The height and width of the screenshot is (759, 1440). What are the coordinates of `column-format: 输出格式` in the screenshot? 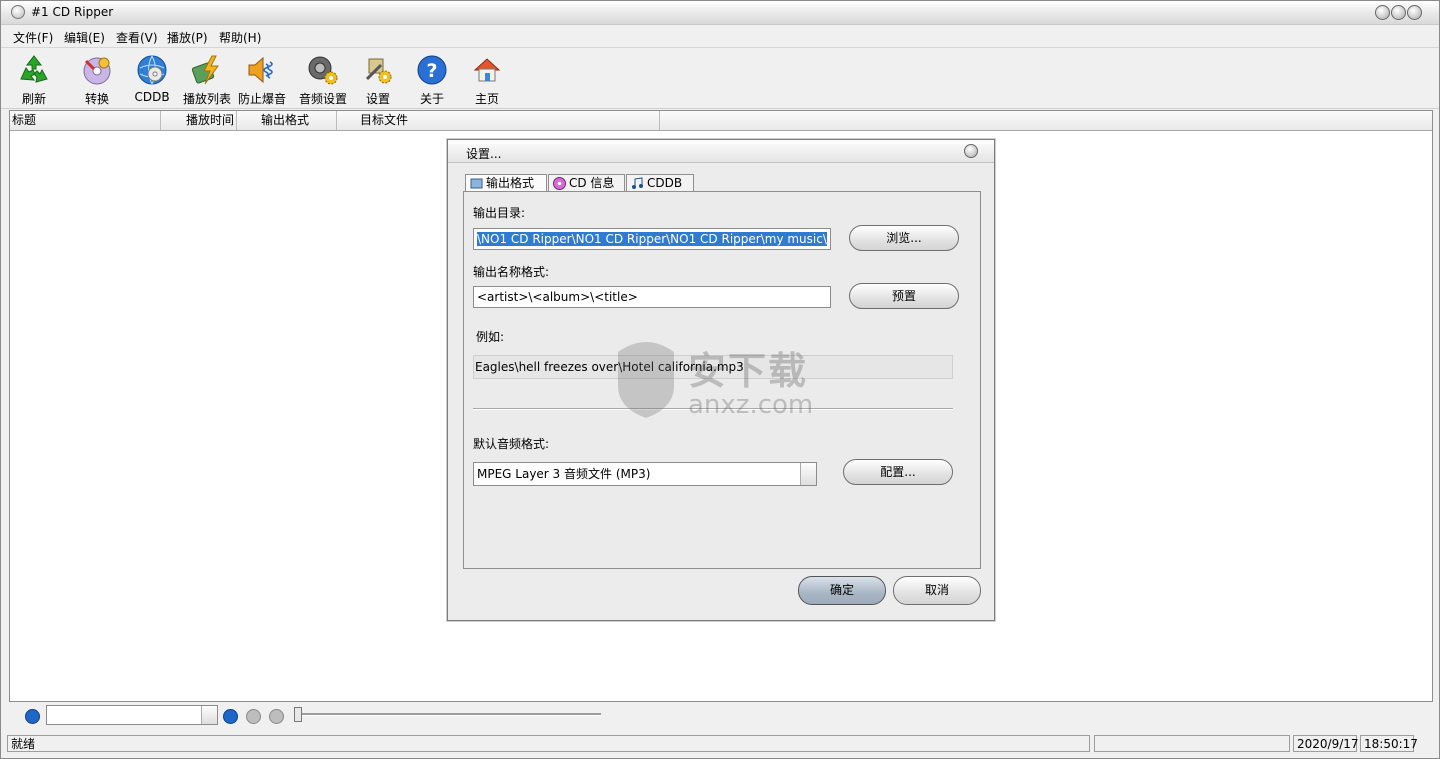 It's located at (287, 120).